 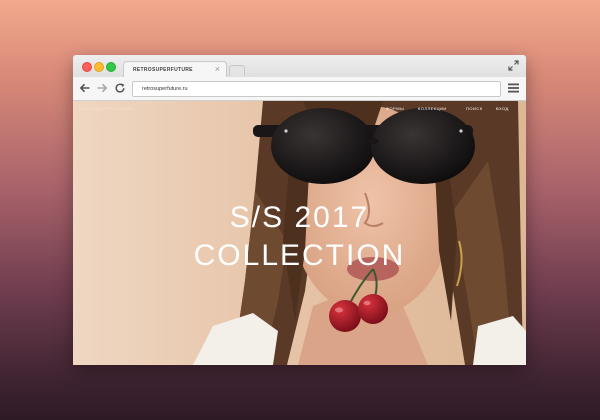 What do you see at coordinates (395, 108) in the screenshot?
I see `nav-link-forms: ФОРМЫ` at bounding box center [395, 108].